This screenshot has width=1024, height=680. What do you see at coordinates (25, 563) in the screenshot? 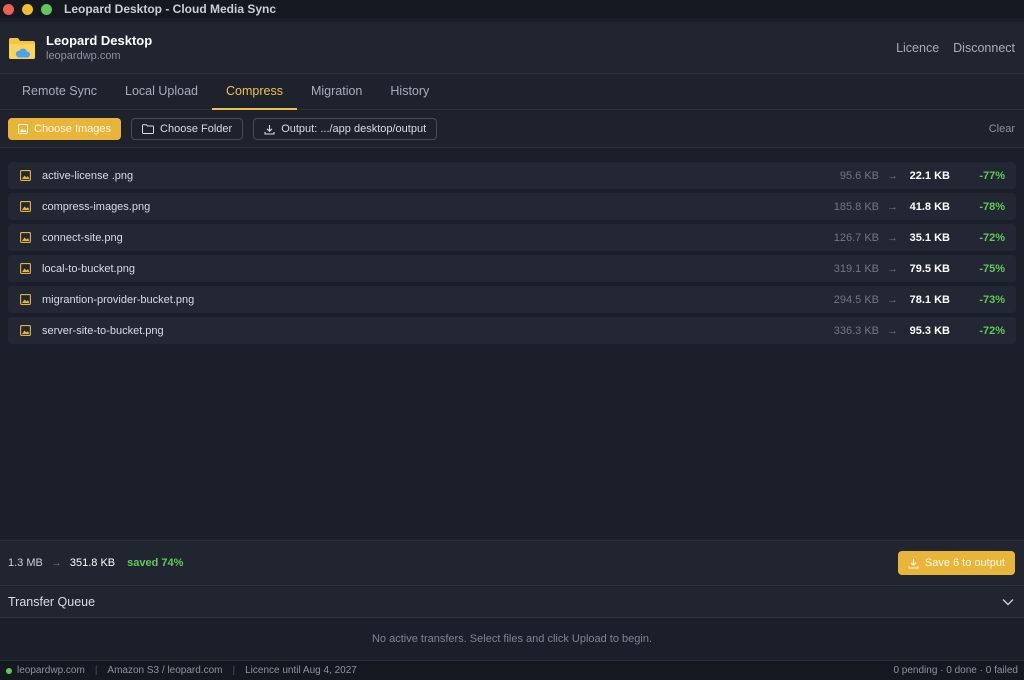
I see `original-total: 1.3 MB` at bounding box center [25, 563].